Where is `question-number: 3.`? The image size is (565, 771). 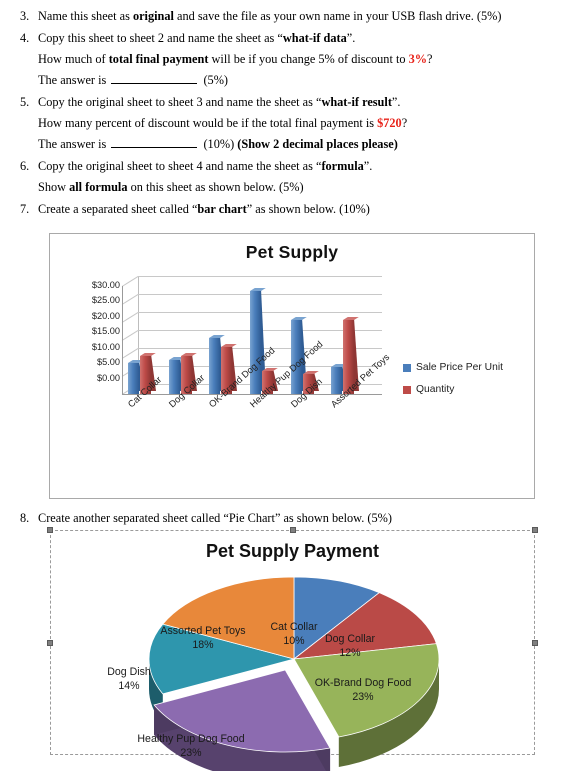 question-number: 3. is located at coordinates (25, 16).